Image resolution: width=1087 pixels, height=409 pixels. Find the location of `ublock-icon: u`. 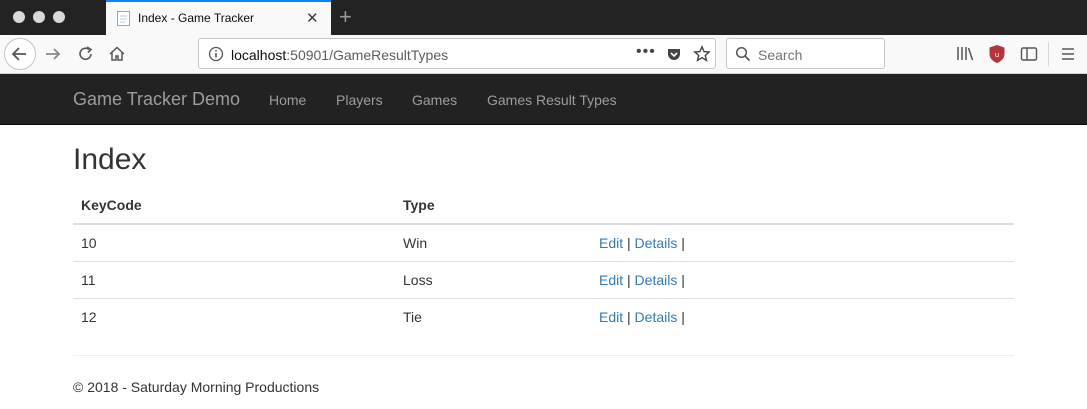

ublock-icon: u is located at coordinates (997, 54).